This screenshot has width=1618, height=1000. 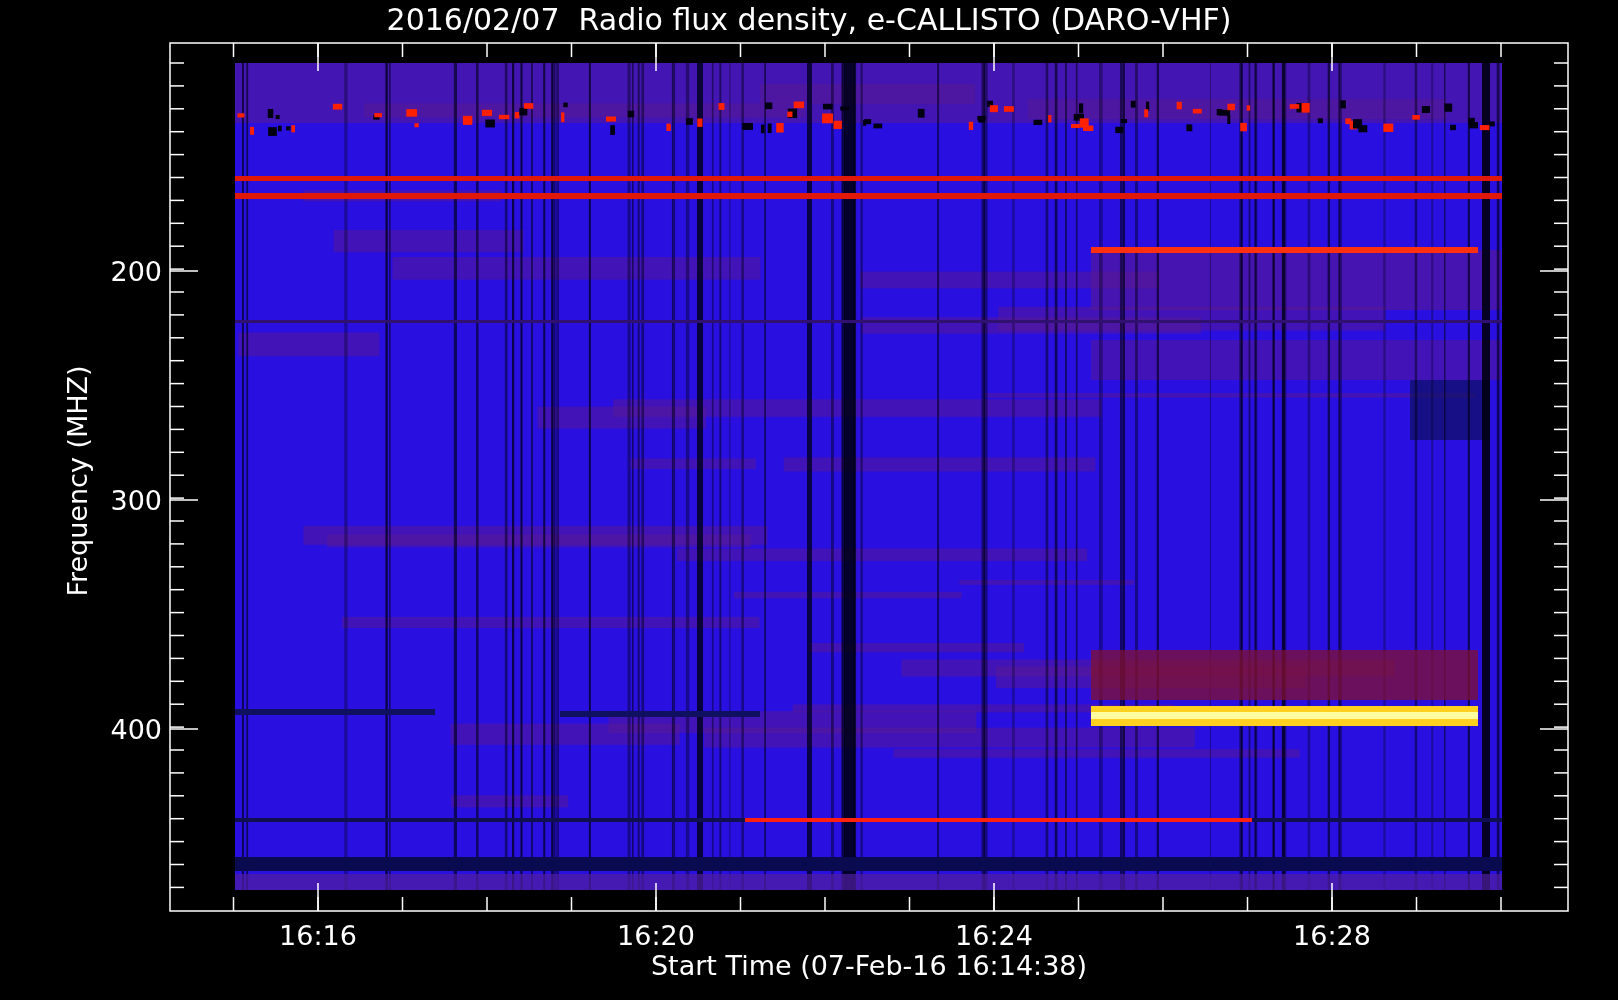 I want to click on x-tick-label: 16:24, so click(x=994, y=935).